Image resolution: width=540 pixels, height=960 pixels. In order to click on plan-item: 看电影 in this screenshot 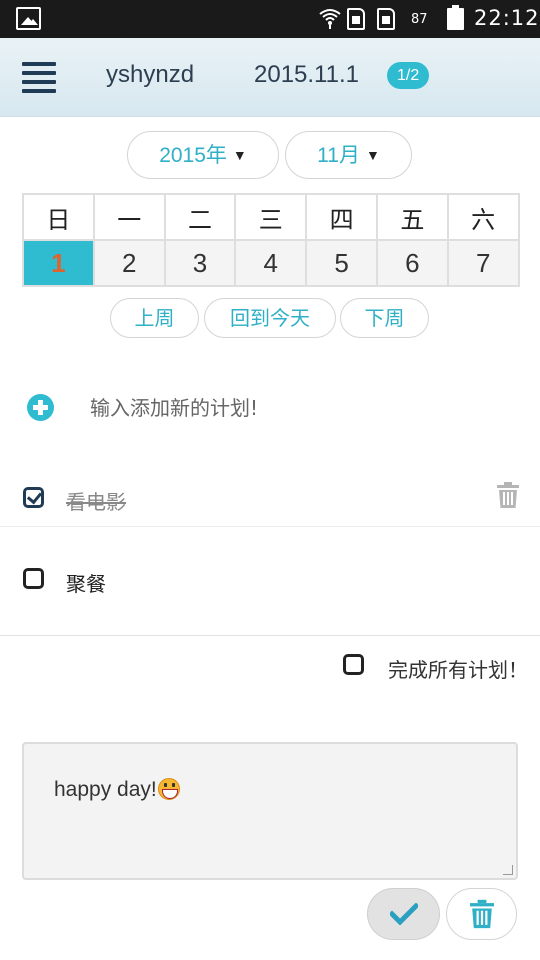, I will do `click(270, 498)`.